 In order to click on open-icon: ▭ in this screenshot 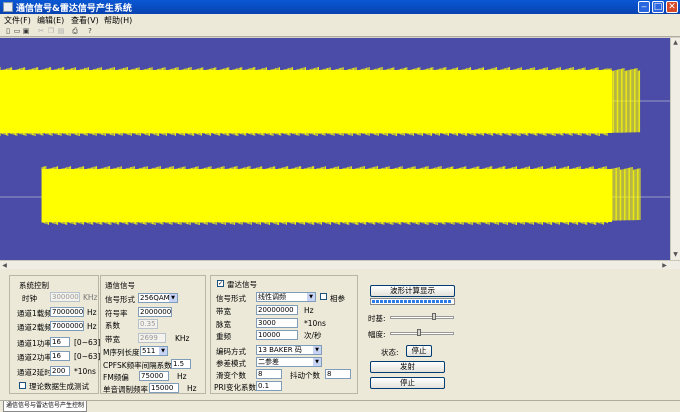, I will do `click(17, 31)`.